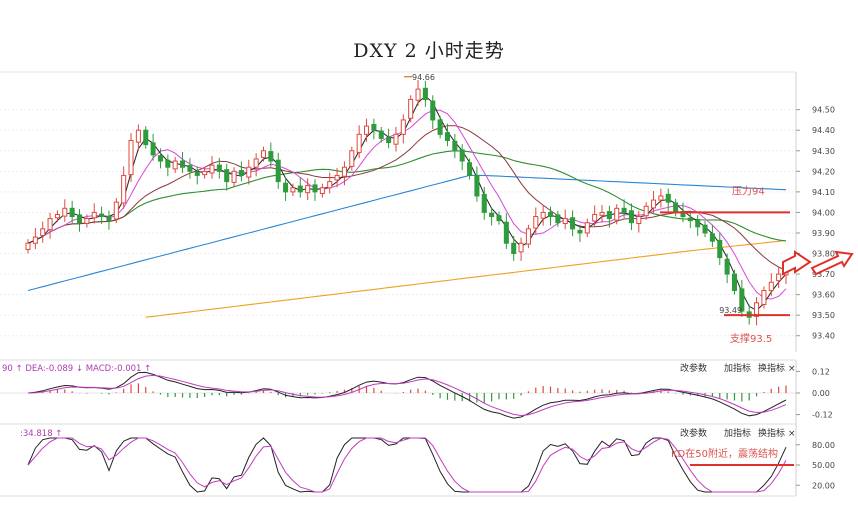 Image resolution: width=858 pixels, height=524 pixels. I want to click on kdj-y-tick-label: 20.00, so click(823, 485).